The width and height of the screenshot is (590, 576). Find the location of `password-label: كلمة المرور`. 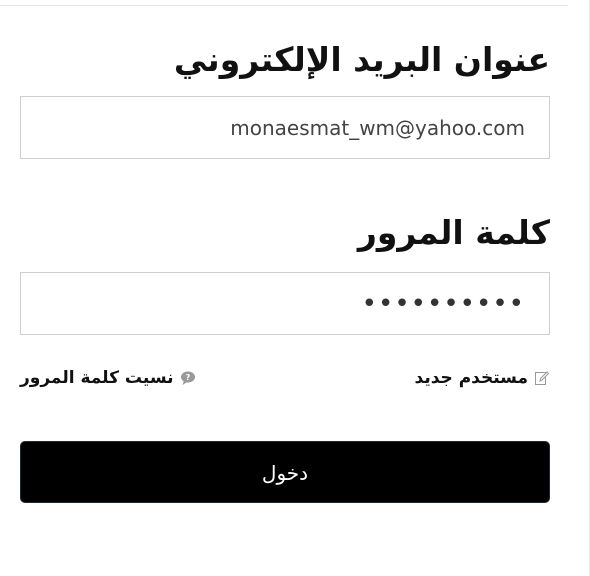

password-label: كلمة المرور is located at coordinates (453, 232).